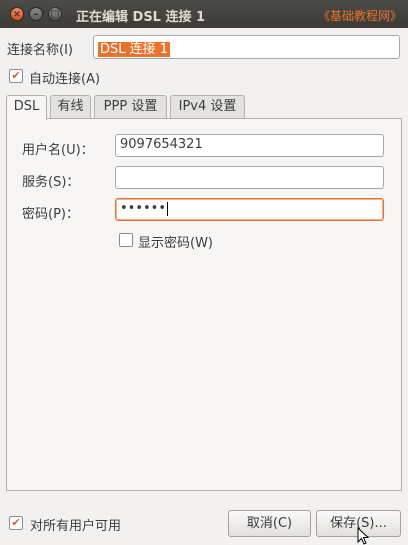  I want to click on minimize-icon: –, so click(36, 14).